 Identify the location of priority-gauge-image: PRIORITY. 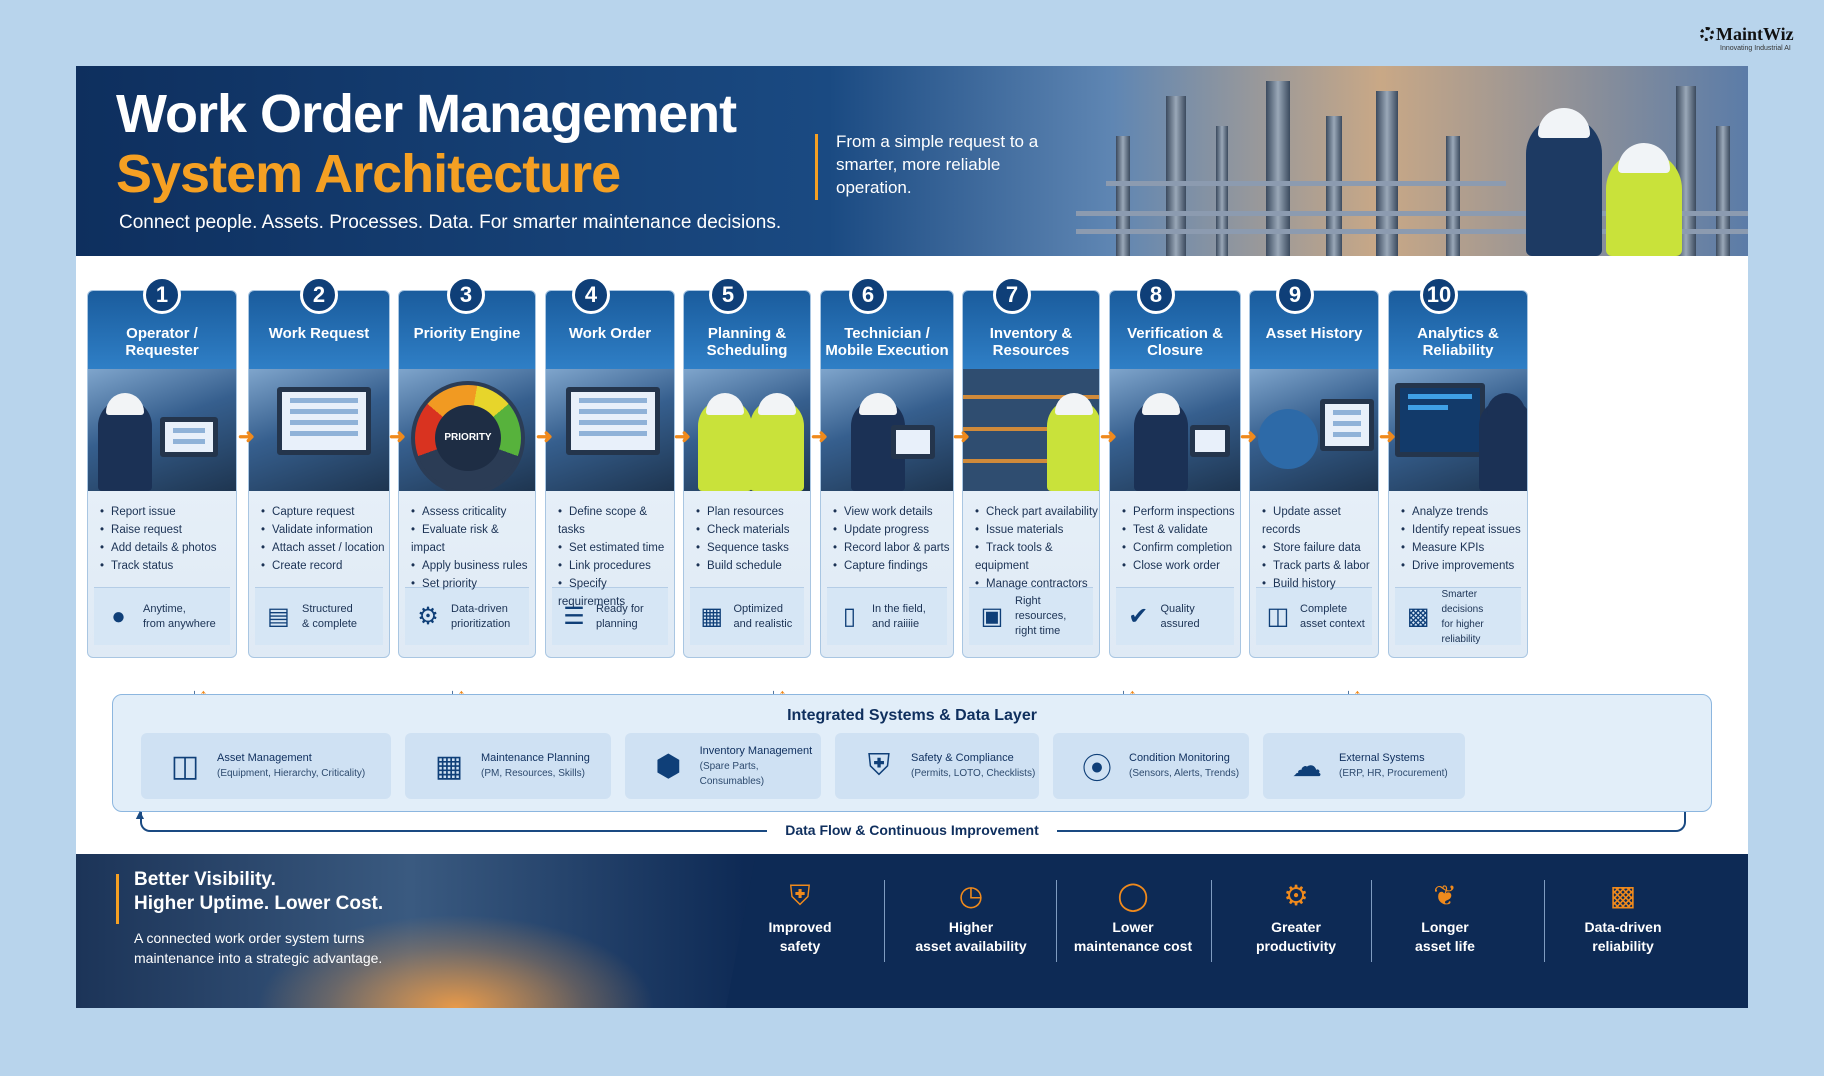
(467, 430).